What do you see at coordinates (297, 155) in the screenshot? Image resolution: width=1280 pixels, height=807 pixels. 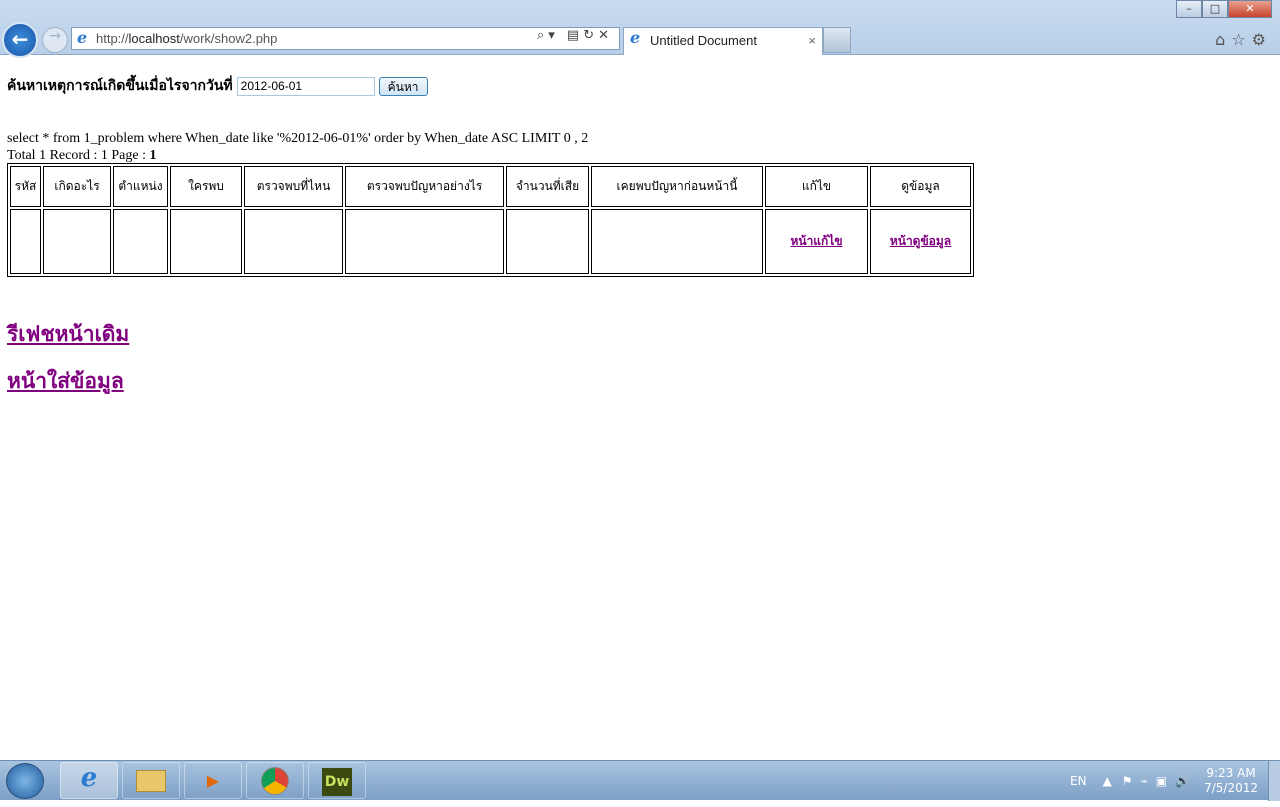 I see `record-summary: Total 1 Record : 1 Page : 1` at bounding box center [297, 155].